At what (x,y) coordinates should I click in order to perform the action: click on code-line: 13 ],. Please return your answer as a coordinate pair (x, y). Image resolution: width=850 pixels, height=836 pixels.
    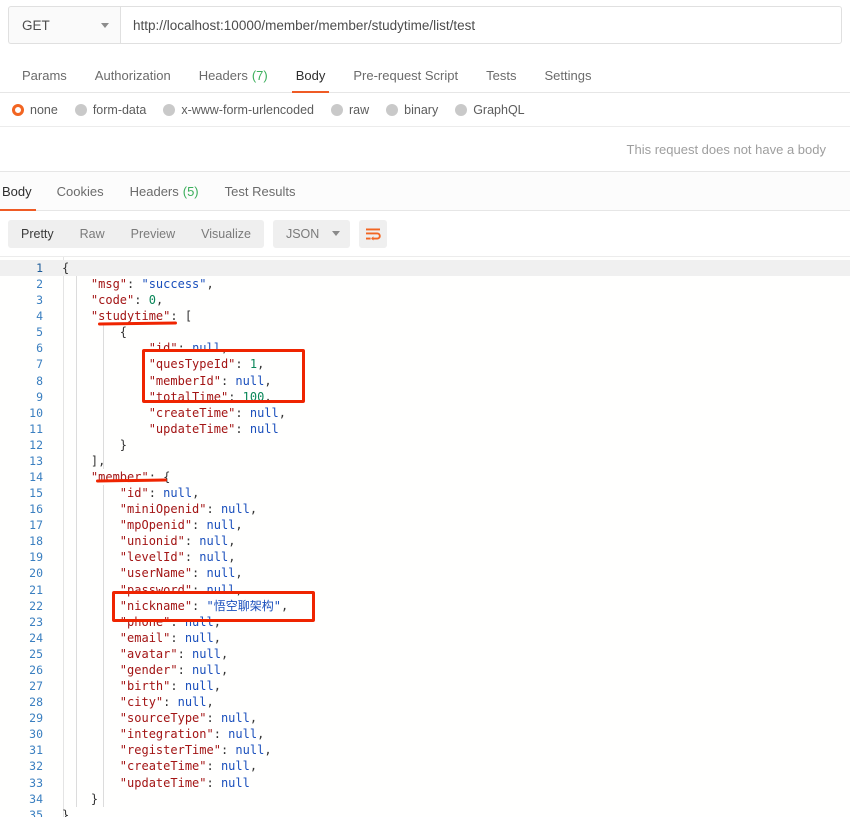
    Looking at the image, I should click on (425, 461).